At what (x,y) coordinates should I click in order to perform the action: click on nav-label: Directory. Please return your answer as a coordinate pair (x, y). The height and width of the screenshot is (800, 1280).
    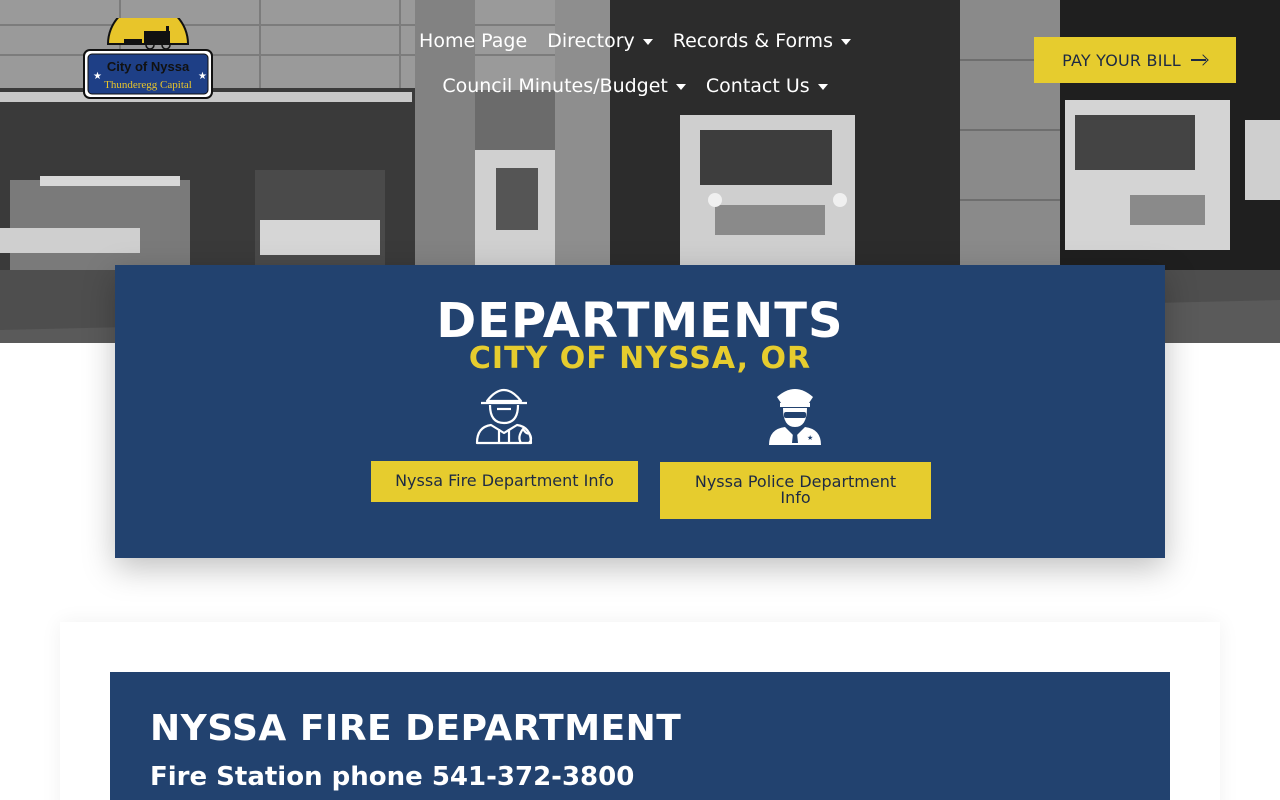
    Looking at the image, I should click on (591, 40).